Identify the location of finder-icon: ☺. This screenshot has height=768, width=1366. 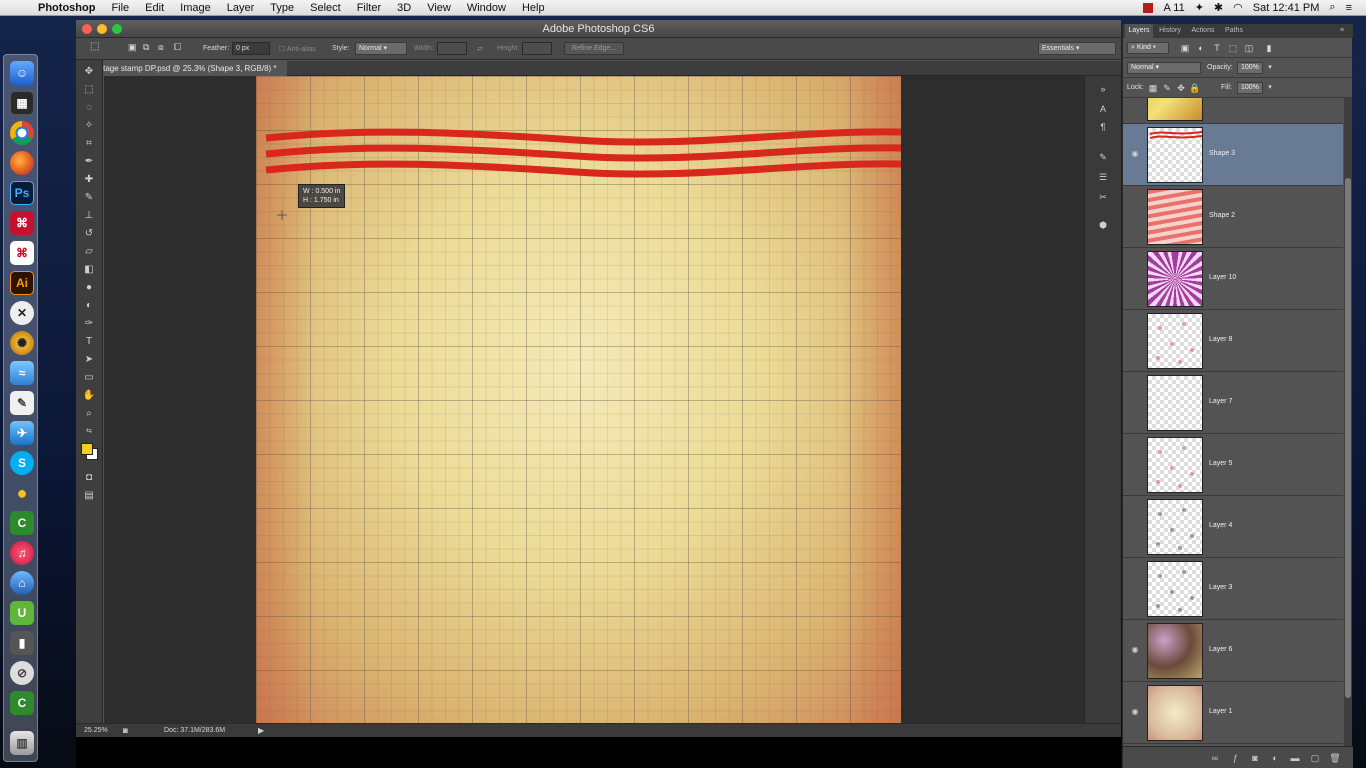
(22, 73).